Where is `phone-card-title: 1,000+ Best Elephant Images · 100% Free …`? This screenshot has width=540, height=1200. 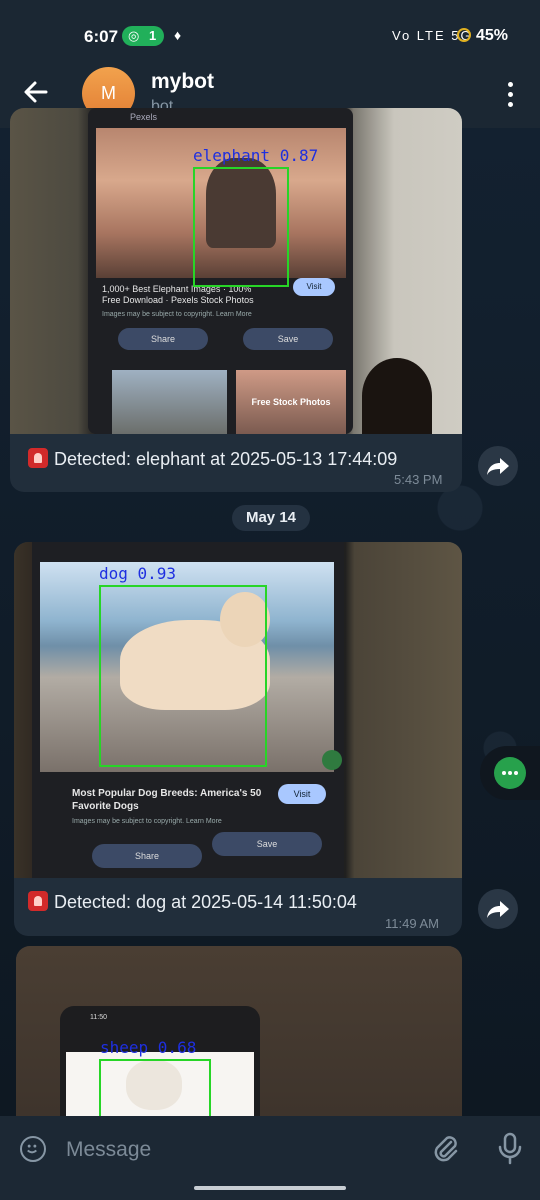 phone-card-title: 1,000+ Best Elephant Images · 100% Free … is located at coordinates (178, 294).